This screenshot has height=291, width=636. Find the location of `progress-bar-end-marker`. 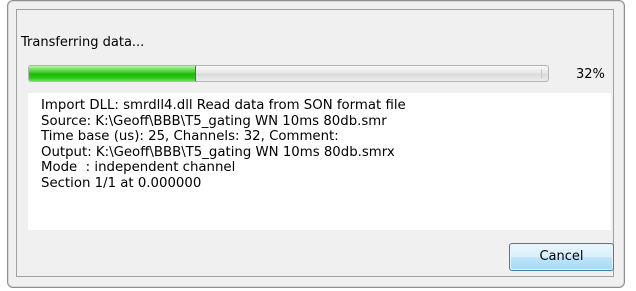

progress-bar-end-marker is located at coordinates (543, 73).